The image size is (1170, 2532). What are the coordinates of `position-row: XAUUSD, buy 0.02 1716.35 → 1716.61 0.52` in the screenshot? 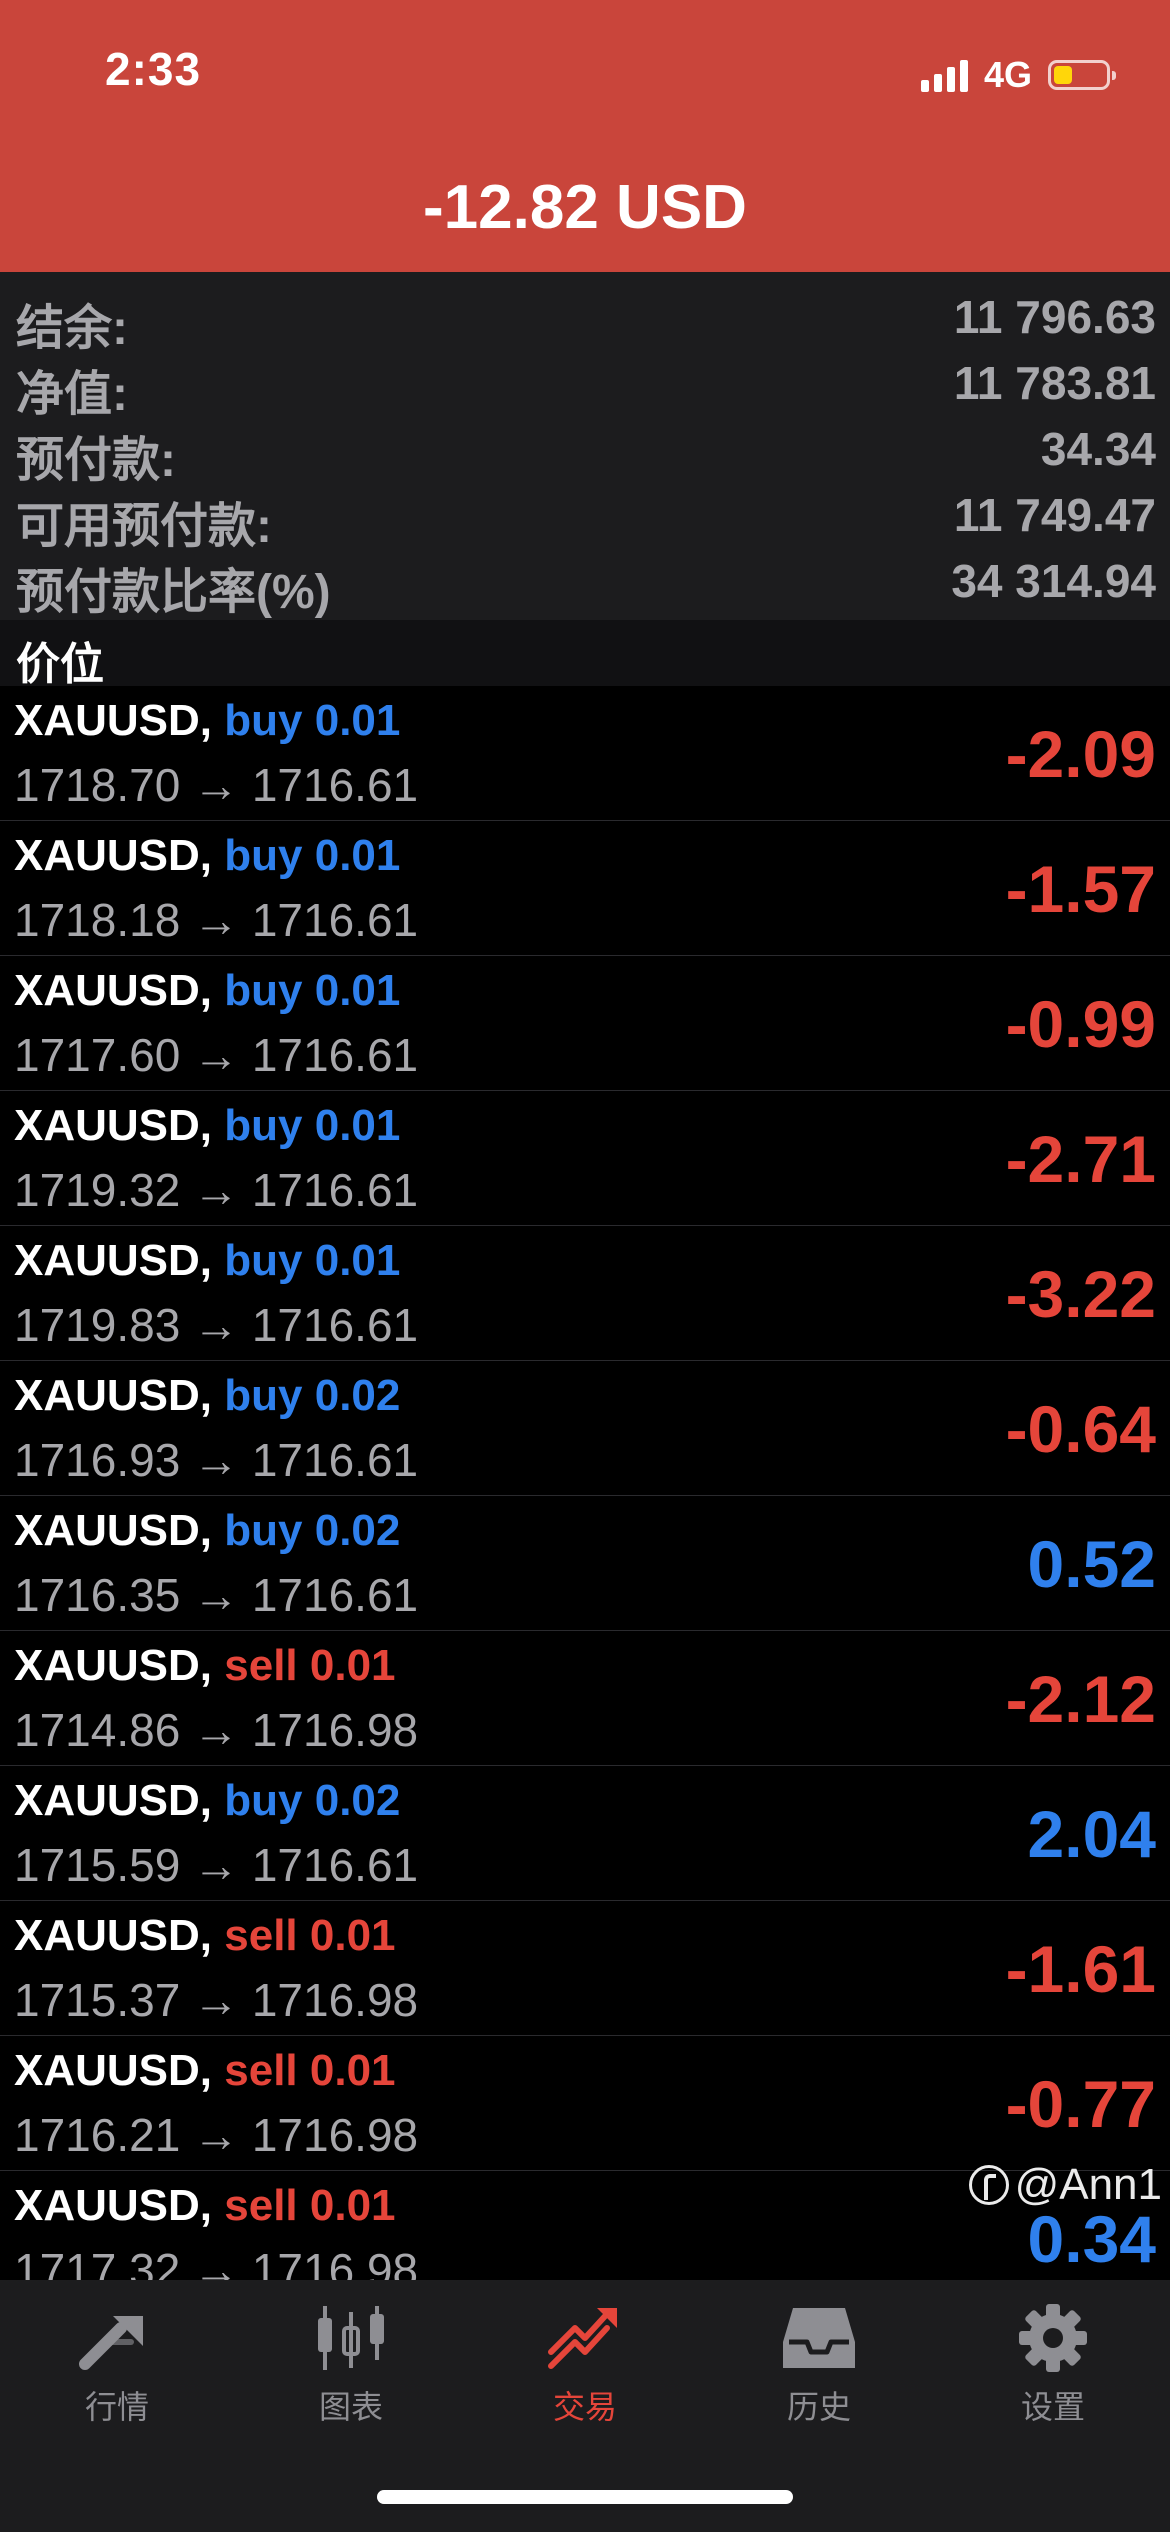 It's located at (585, 1563).